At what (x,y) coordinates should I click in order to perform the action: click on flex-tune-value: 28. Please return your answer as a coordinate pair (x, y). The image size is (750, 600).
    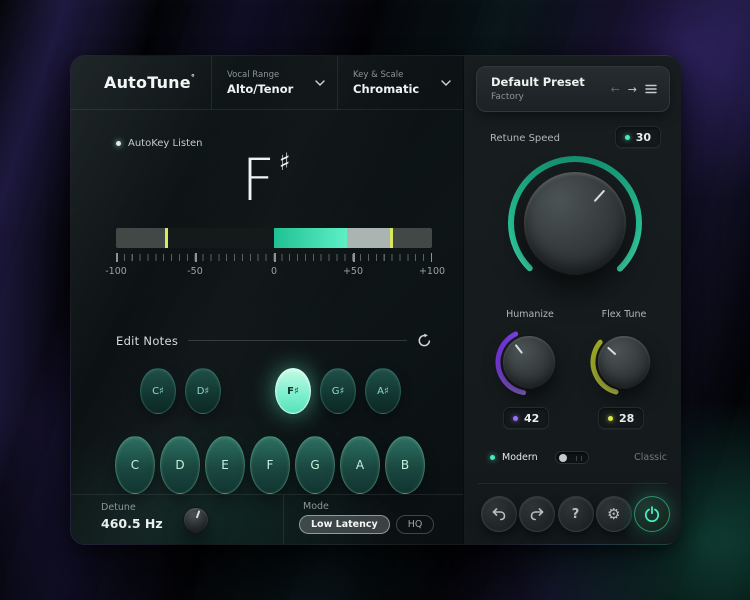
    Looking at the image, I should click on (627, 418).